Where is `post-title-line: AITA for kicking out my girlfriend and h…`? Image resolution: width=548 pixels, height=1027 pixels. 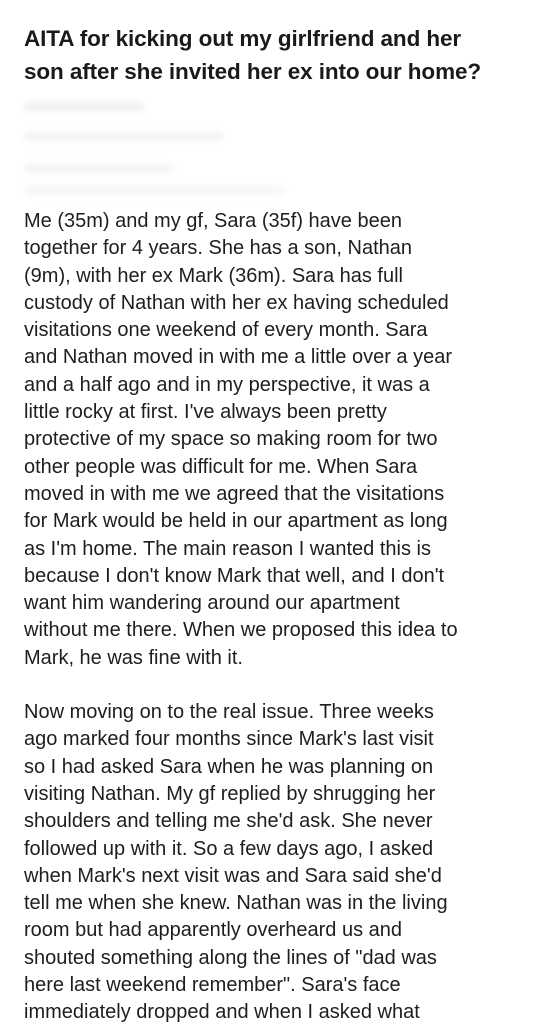
post-title-line: AITA for kicking out my girlfriend and h… is located at coordinates (243, 38).